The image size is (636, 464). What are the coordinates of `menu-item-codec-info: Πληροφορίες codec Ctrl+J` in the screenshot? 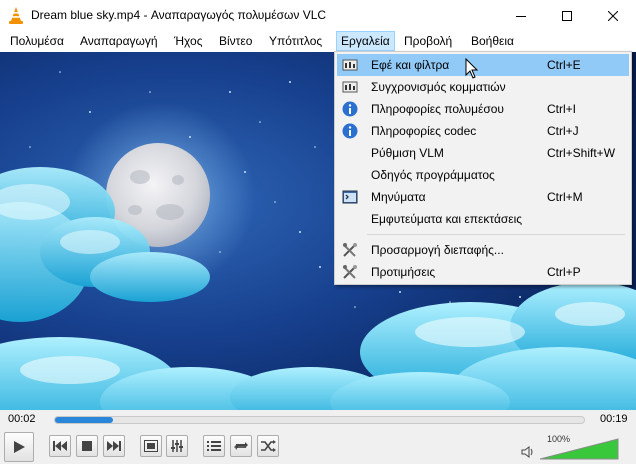 It's located at (483, 131).